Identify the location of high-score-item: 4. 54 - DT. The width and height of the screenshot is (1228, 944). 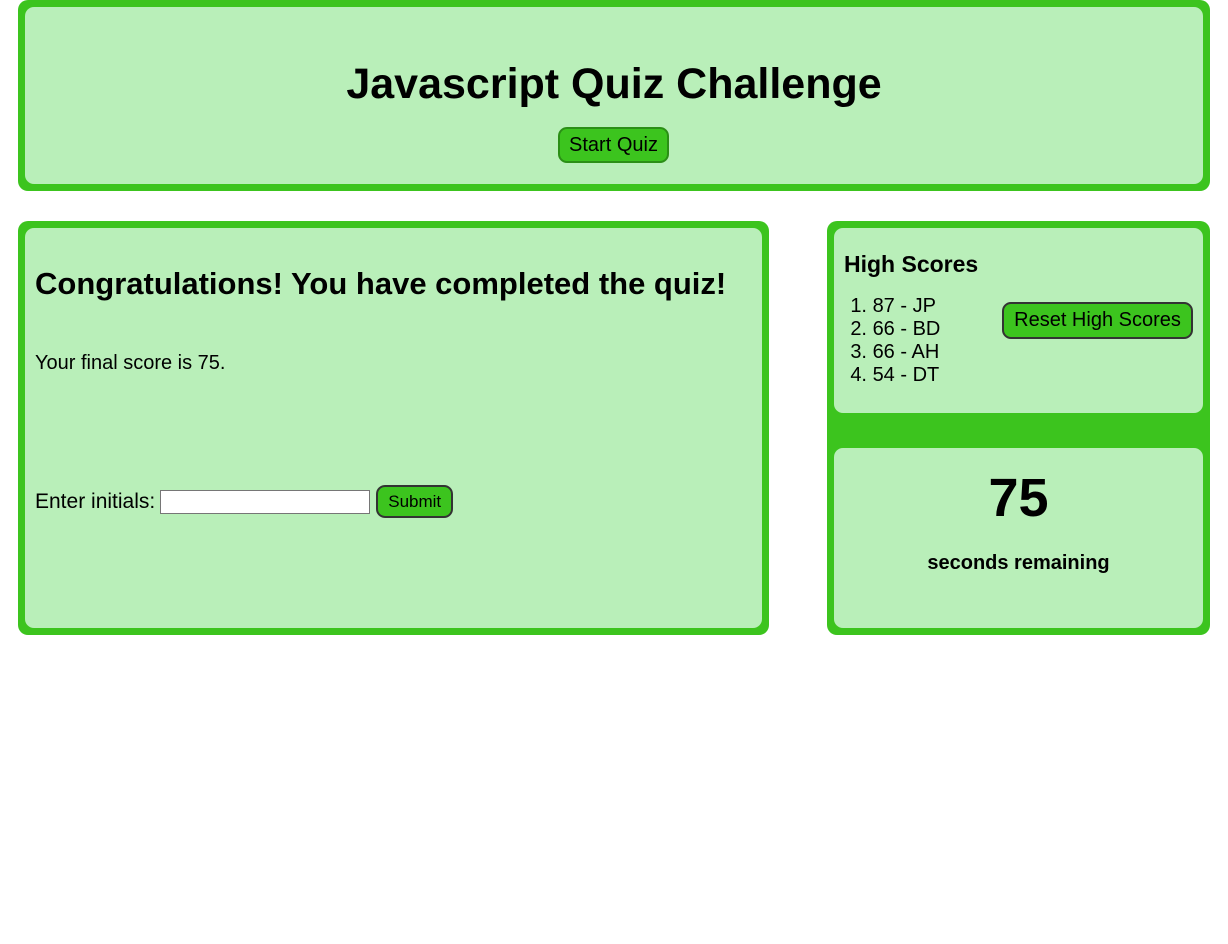
(895, 375).